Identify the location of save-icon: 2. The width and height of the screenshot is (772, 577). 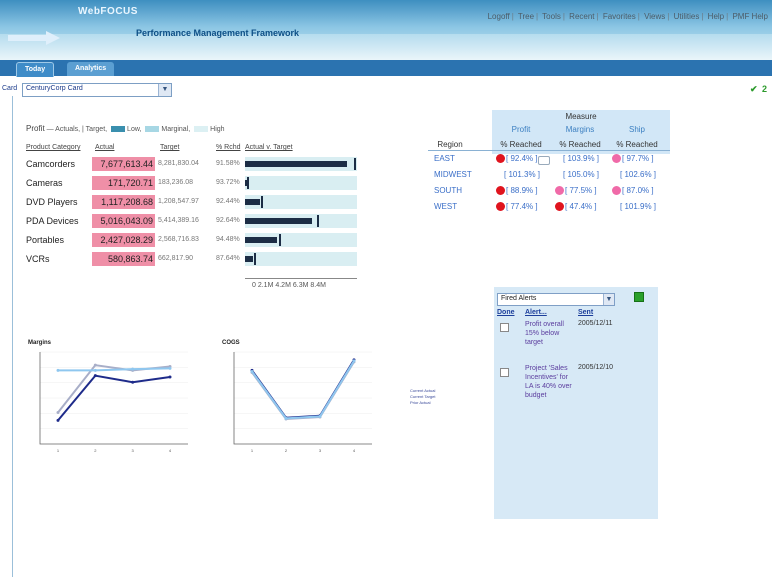
(764, 89).